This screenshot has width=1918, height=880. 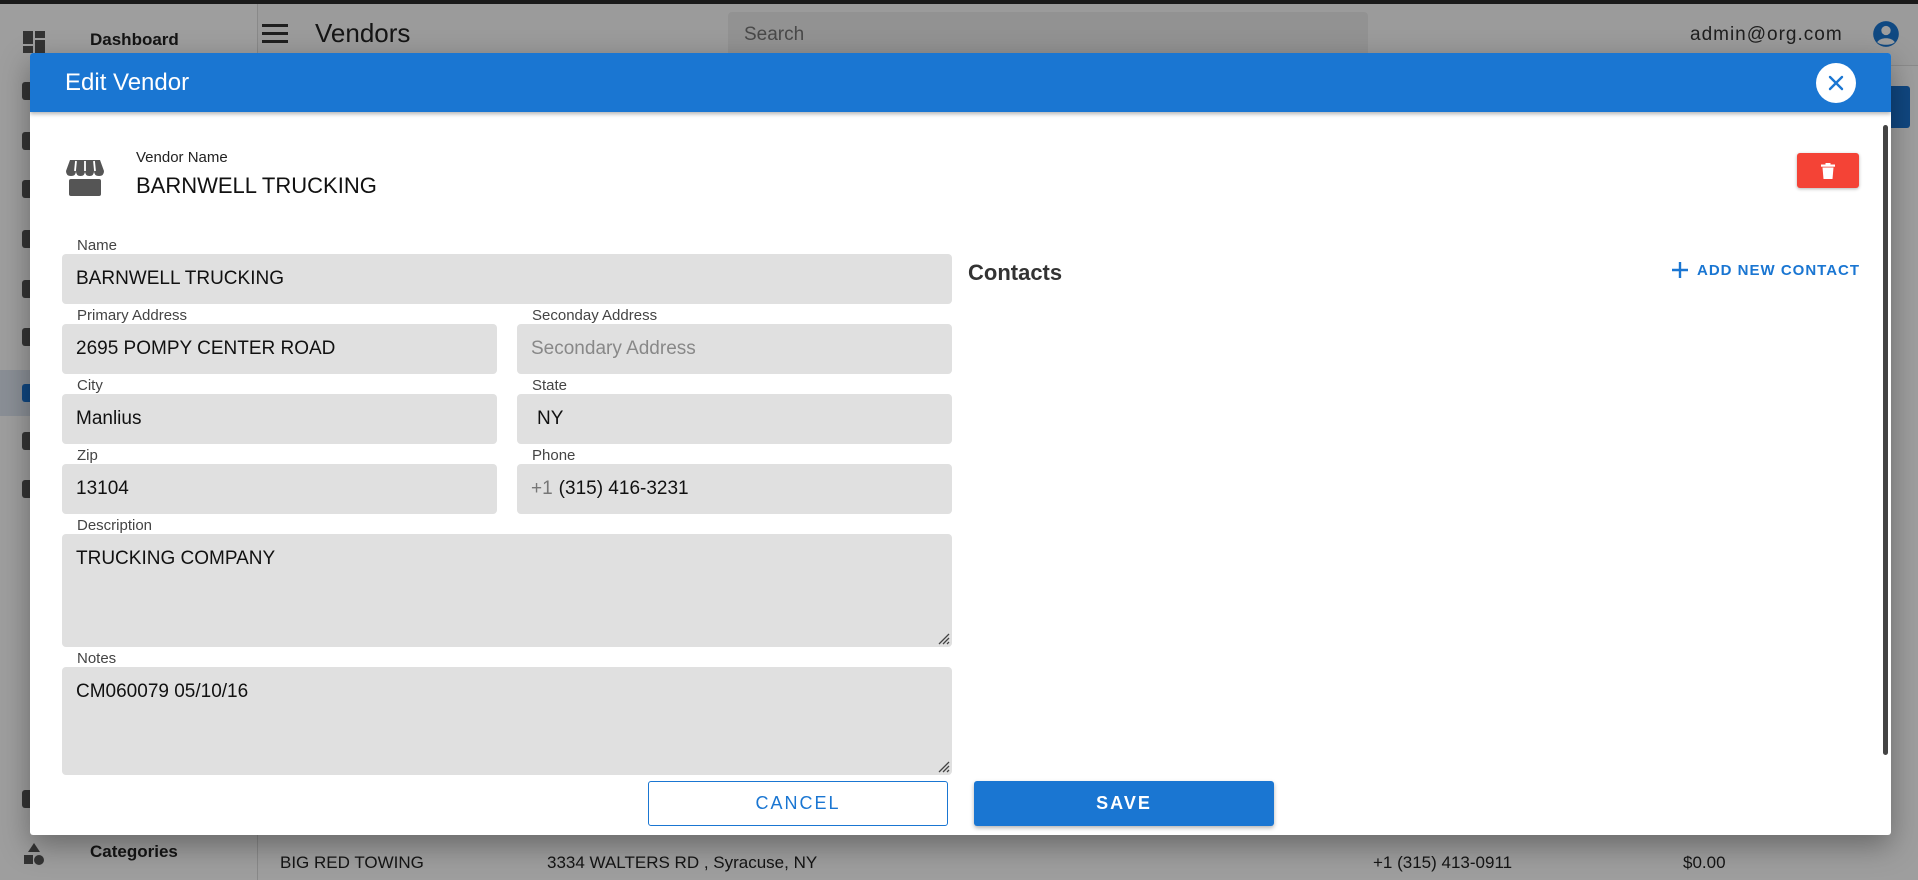 I want to click on primary-address-value: 2695 POMPY CENTER ROAD, so click(x=206, y=348).